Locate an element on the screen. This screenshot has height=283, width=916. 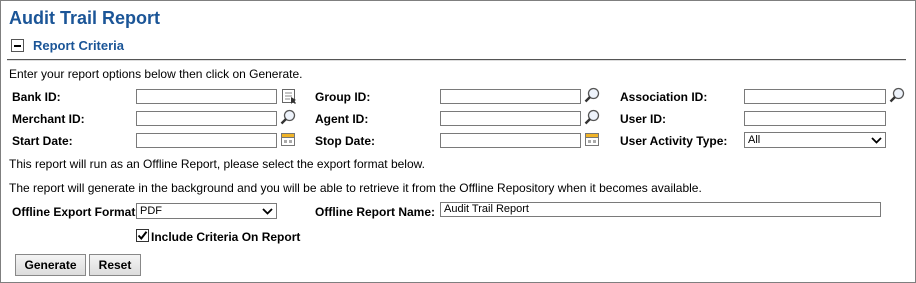
association-id-input is located at coordinates (815, 96).